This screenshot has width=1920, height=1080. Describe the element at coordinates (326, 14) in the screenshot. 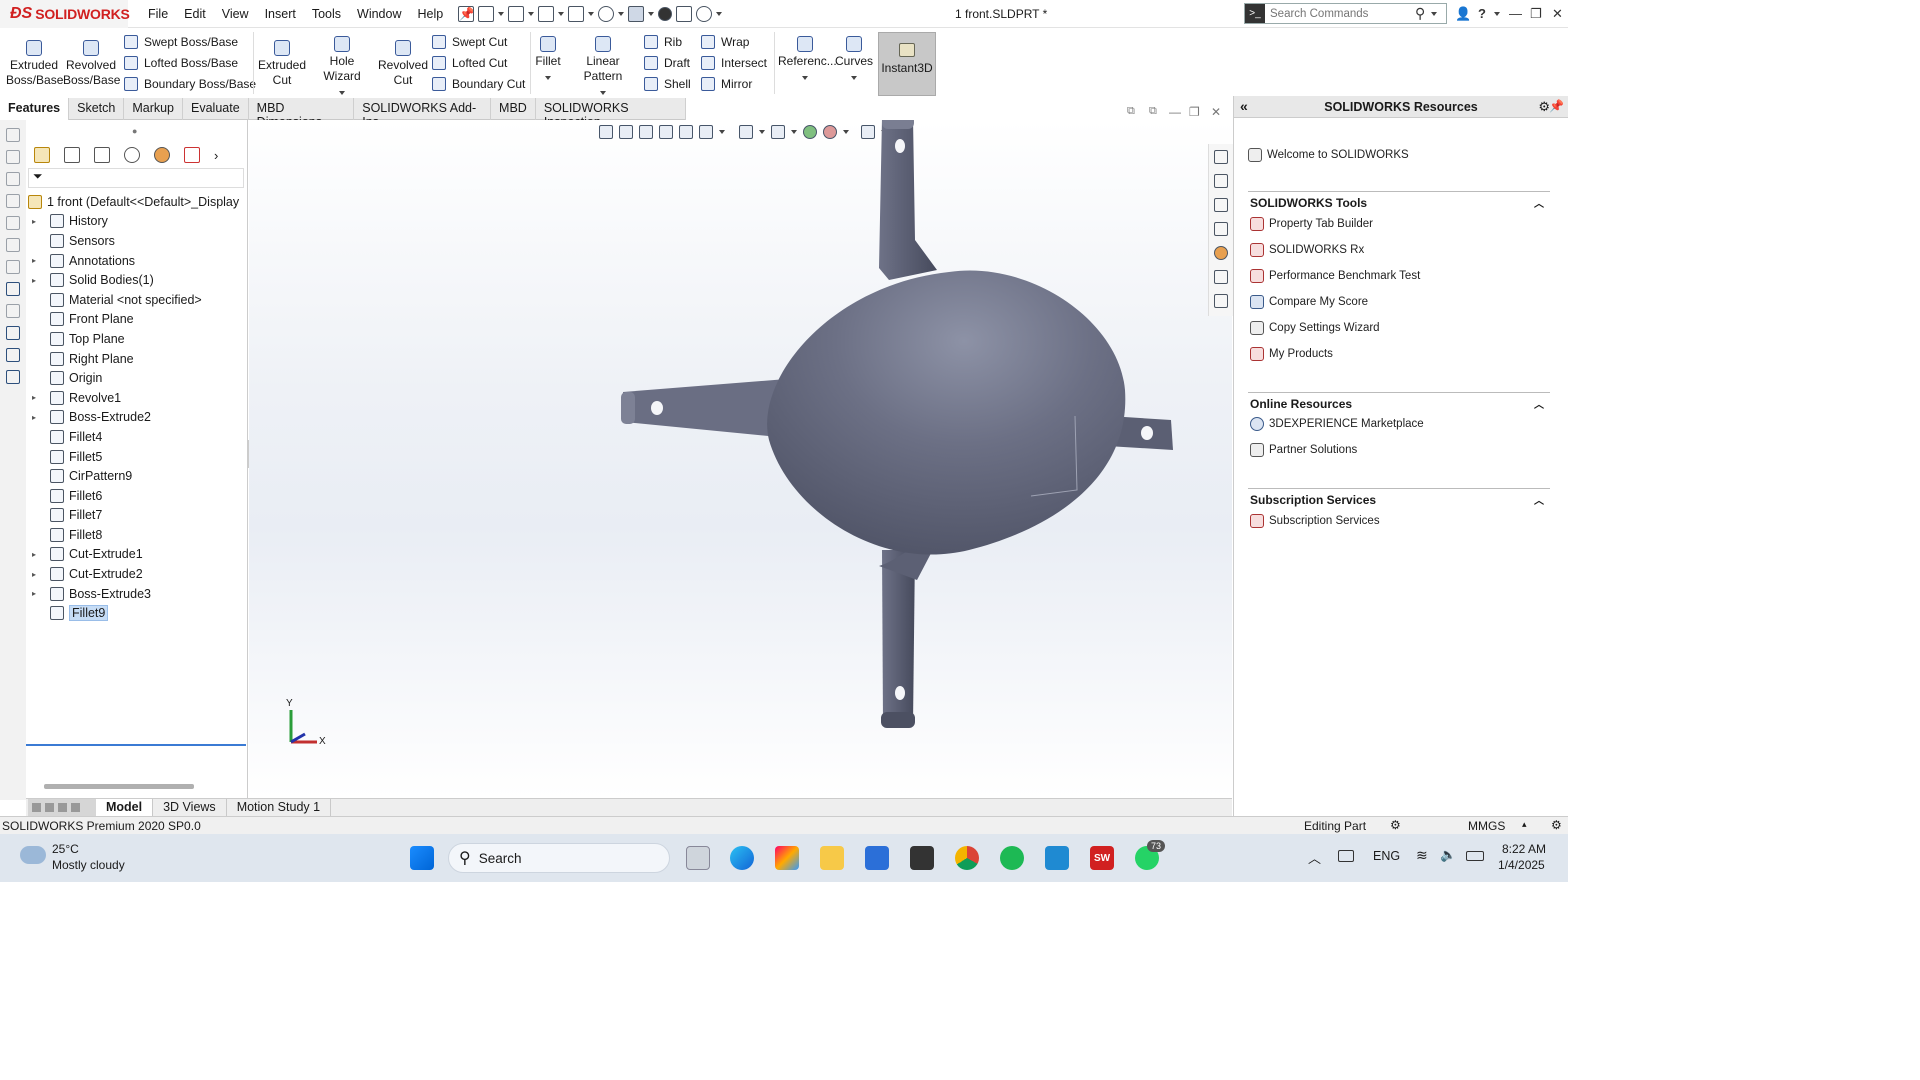

I see `menu-tools: Tools` at that location.